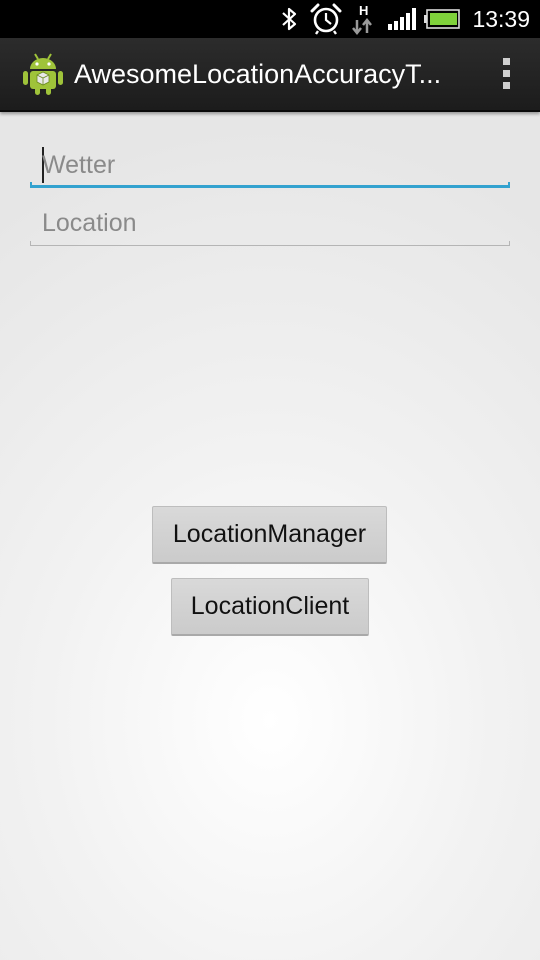 The width and height of the screenshot is (540, 960). Describe the element at coordinates (79, 165) in the screenshot. I see `wetter-field-placeholder: Wetter` at that location.